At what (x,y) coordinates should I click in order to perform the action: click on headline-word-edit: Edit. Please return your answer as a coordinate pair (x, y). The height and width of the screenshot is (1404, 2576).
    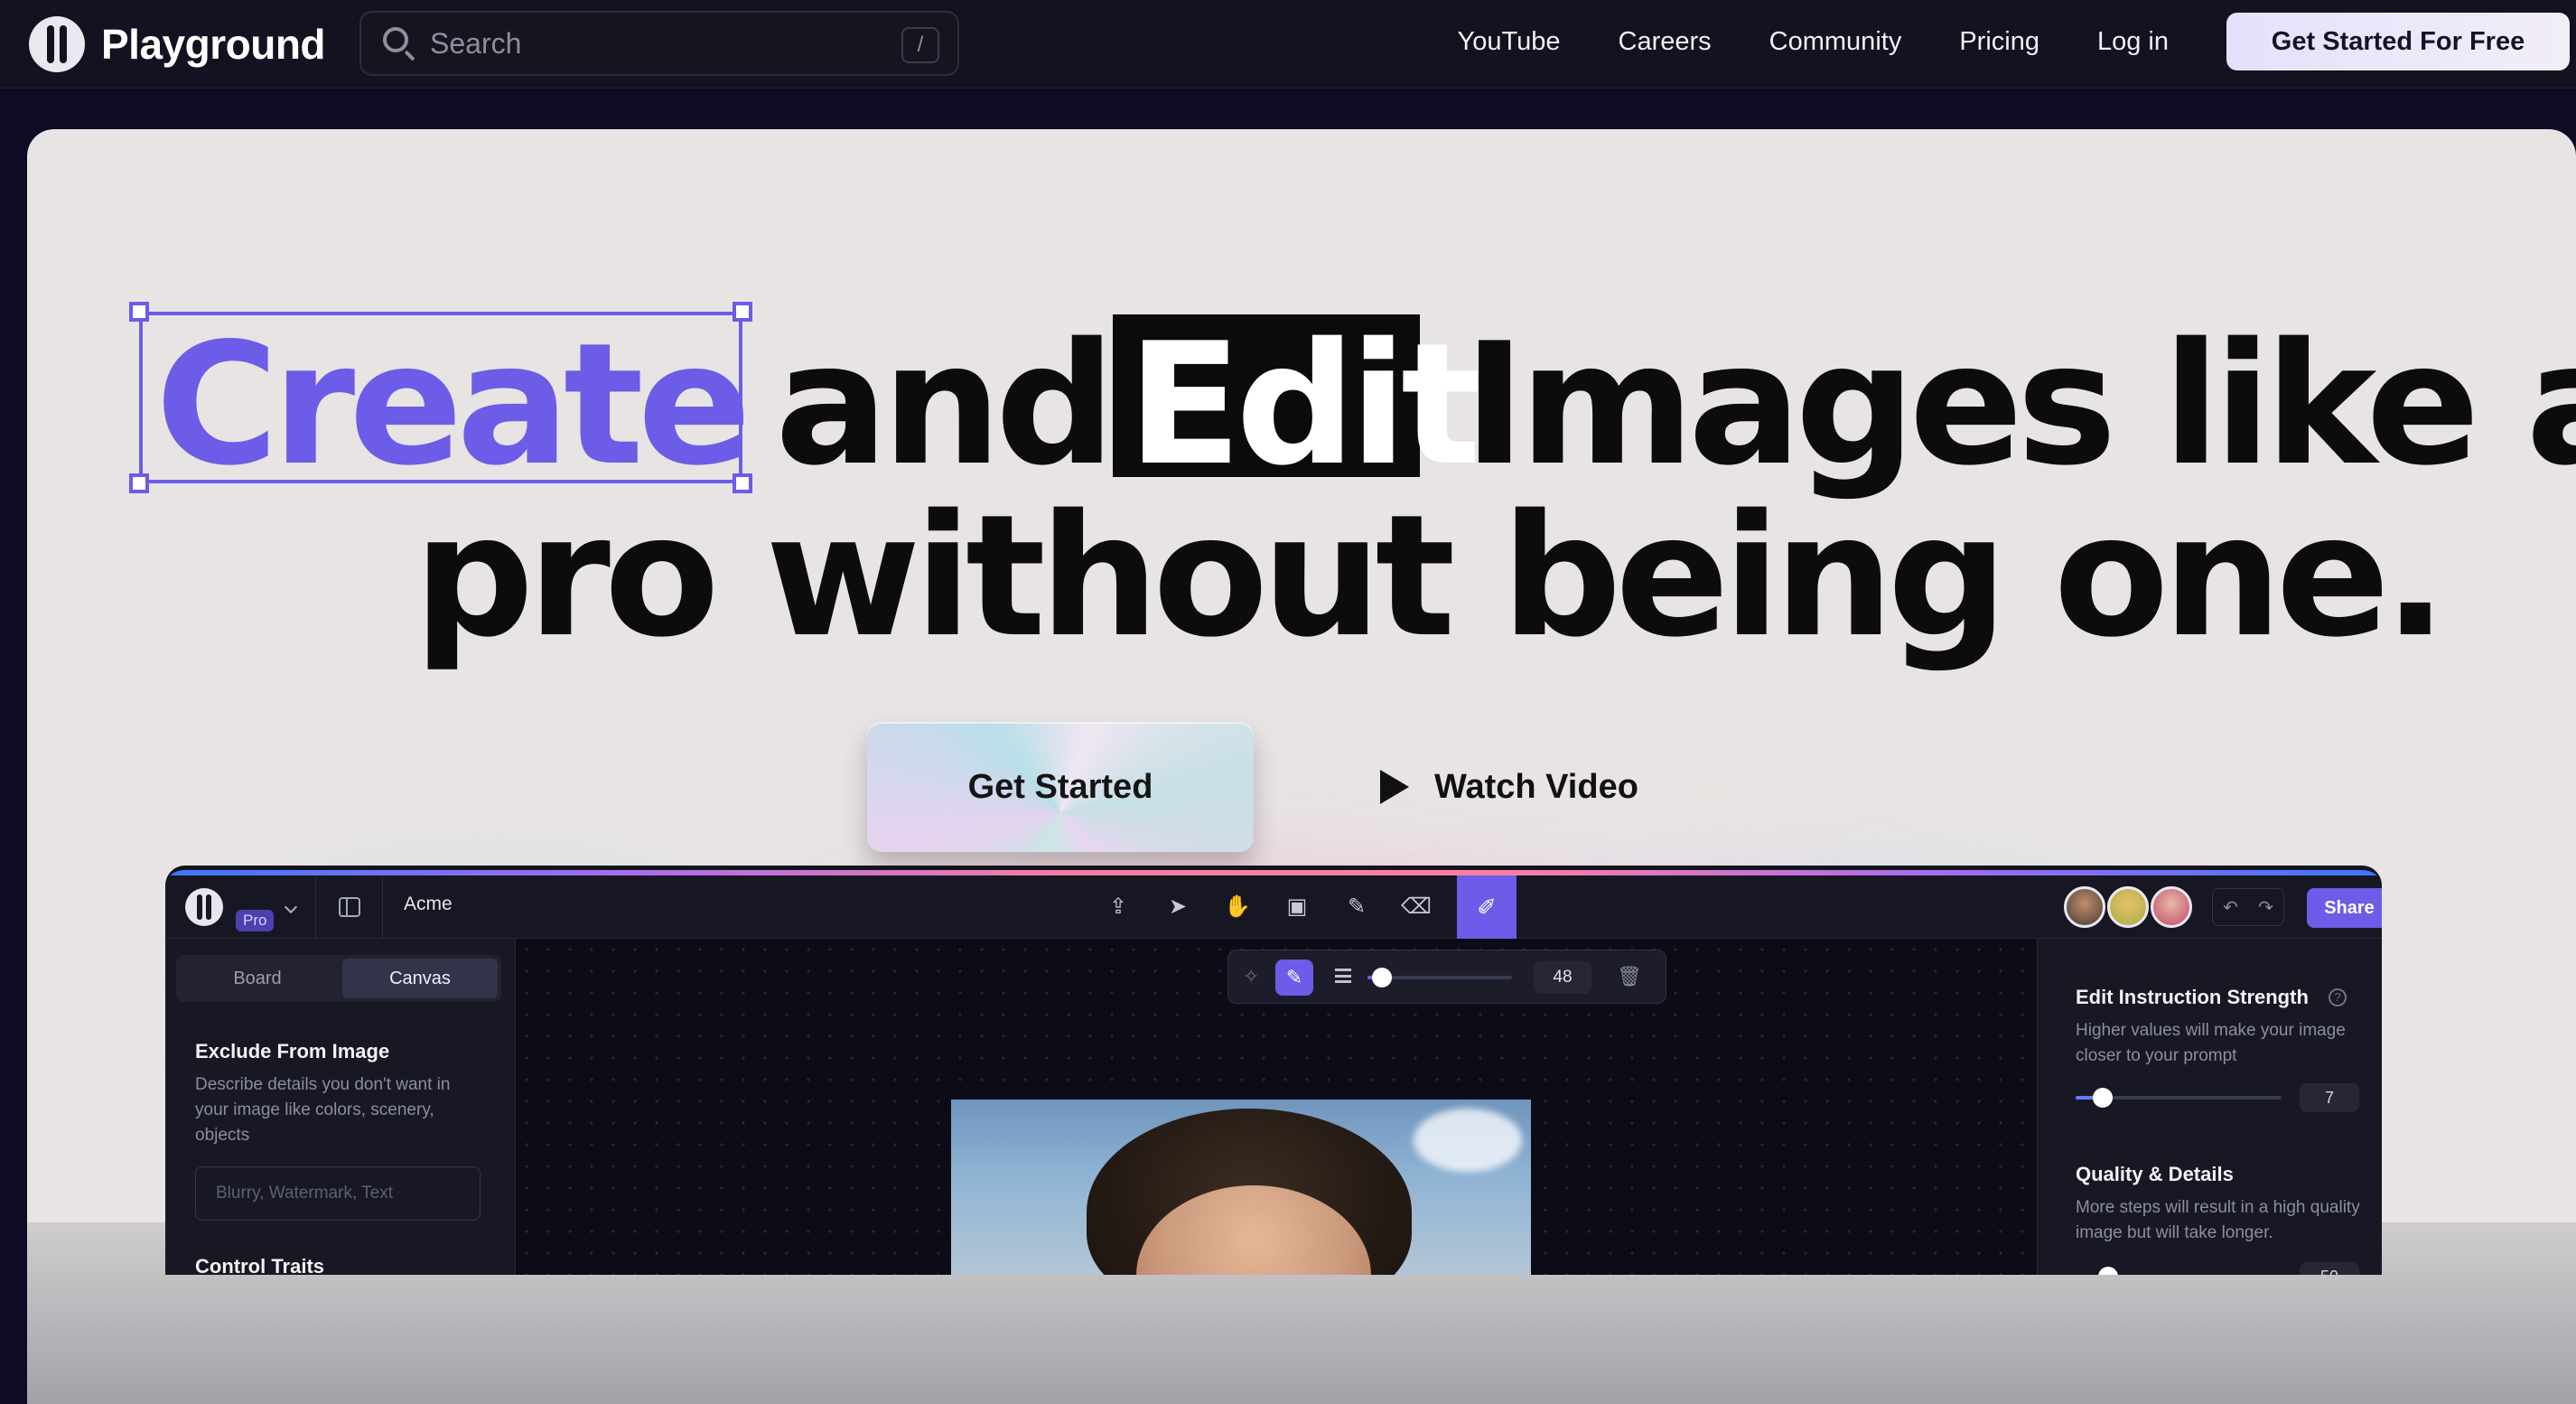
    Looking at the image, I should click on (1304, 404).